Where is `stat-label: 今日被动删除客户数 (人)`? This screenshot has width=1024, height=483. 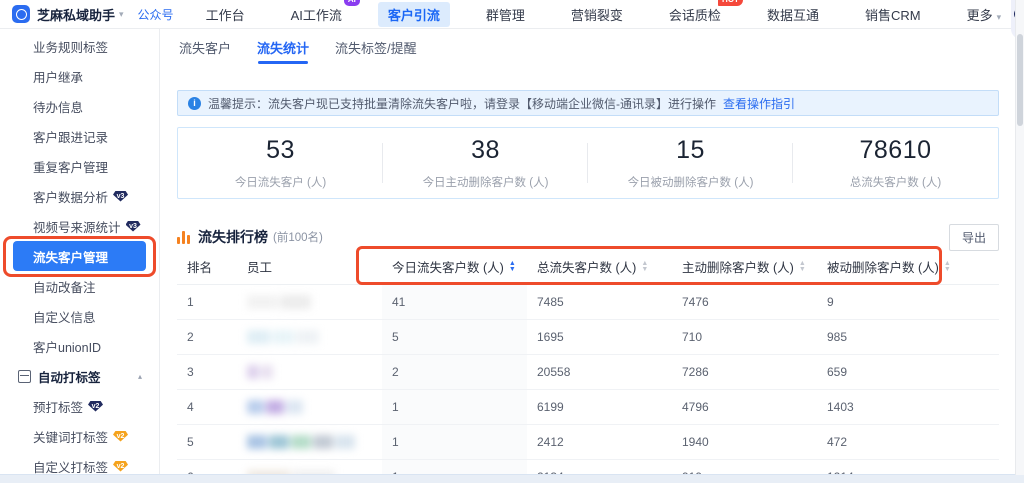
stat-label: 今日被动删除客户数 (人) is located at coordinates (690, 183).